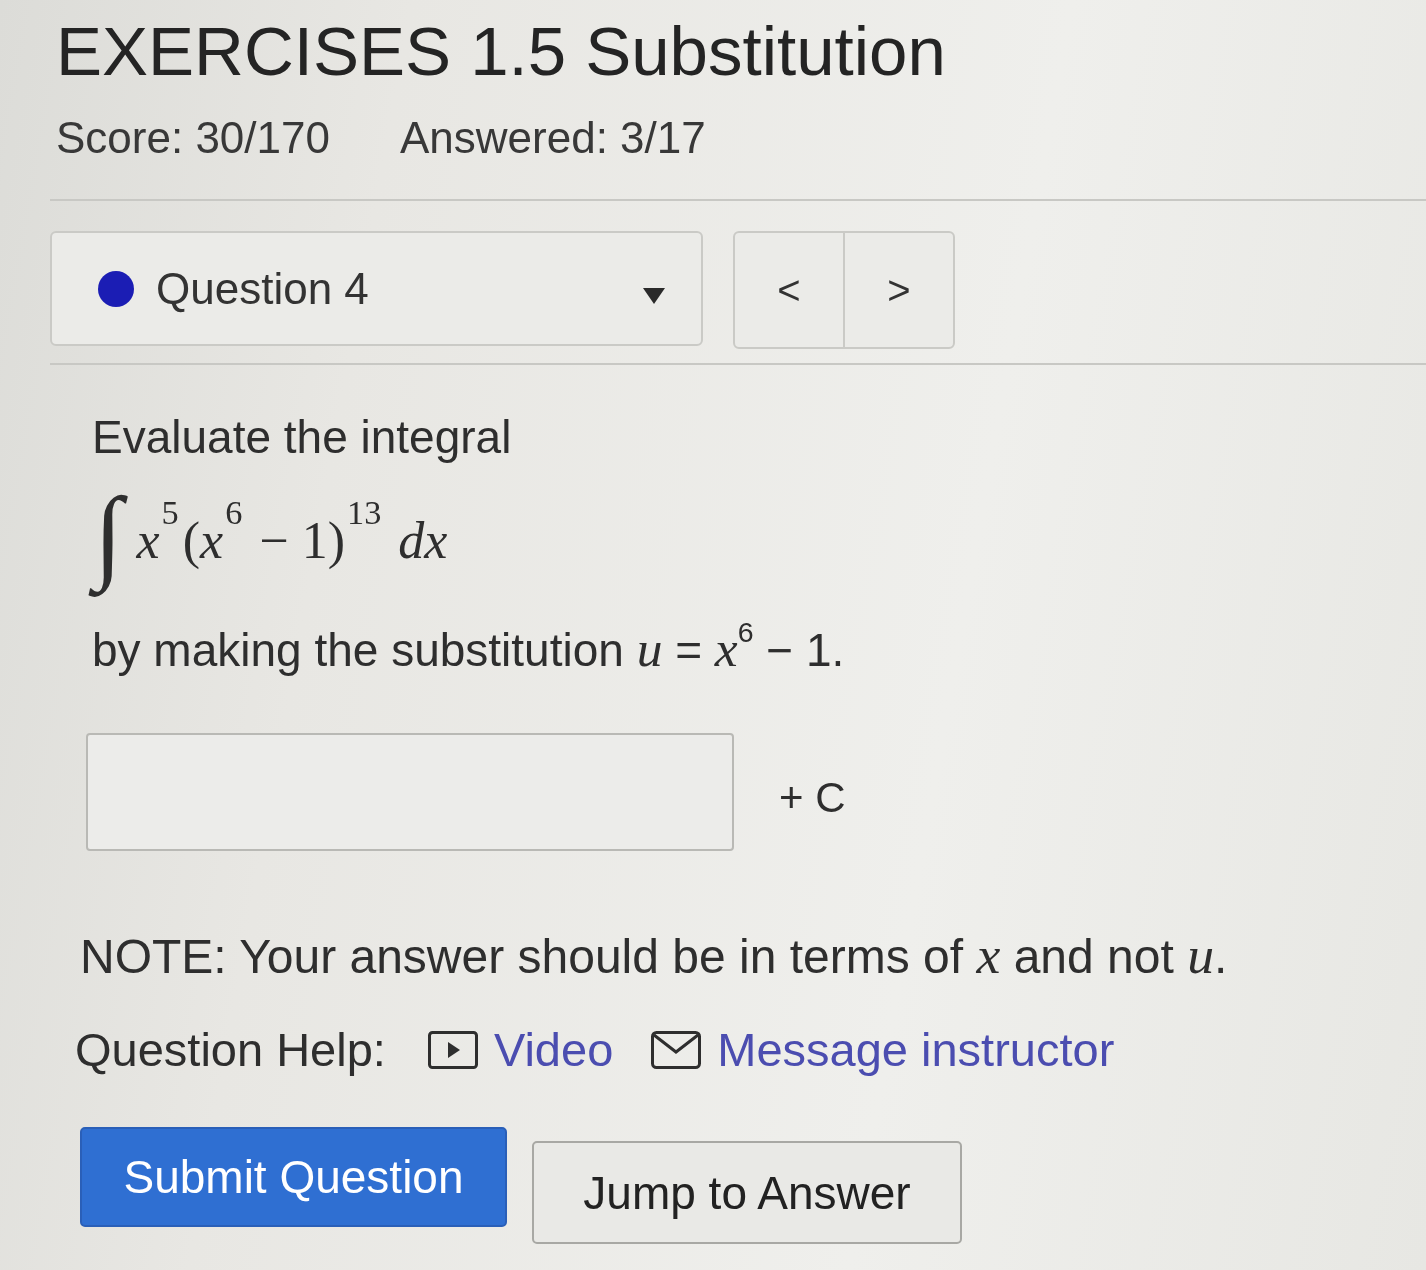 This screenshot has width=1426, height=1270. What do you see at coordinates (501, 52) in the screenshot?
I see `page-title: EXERCISES 1.5 Substitution` at bounding box center [501, 52].